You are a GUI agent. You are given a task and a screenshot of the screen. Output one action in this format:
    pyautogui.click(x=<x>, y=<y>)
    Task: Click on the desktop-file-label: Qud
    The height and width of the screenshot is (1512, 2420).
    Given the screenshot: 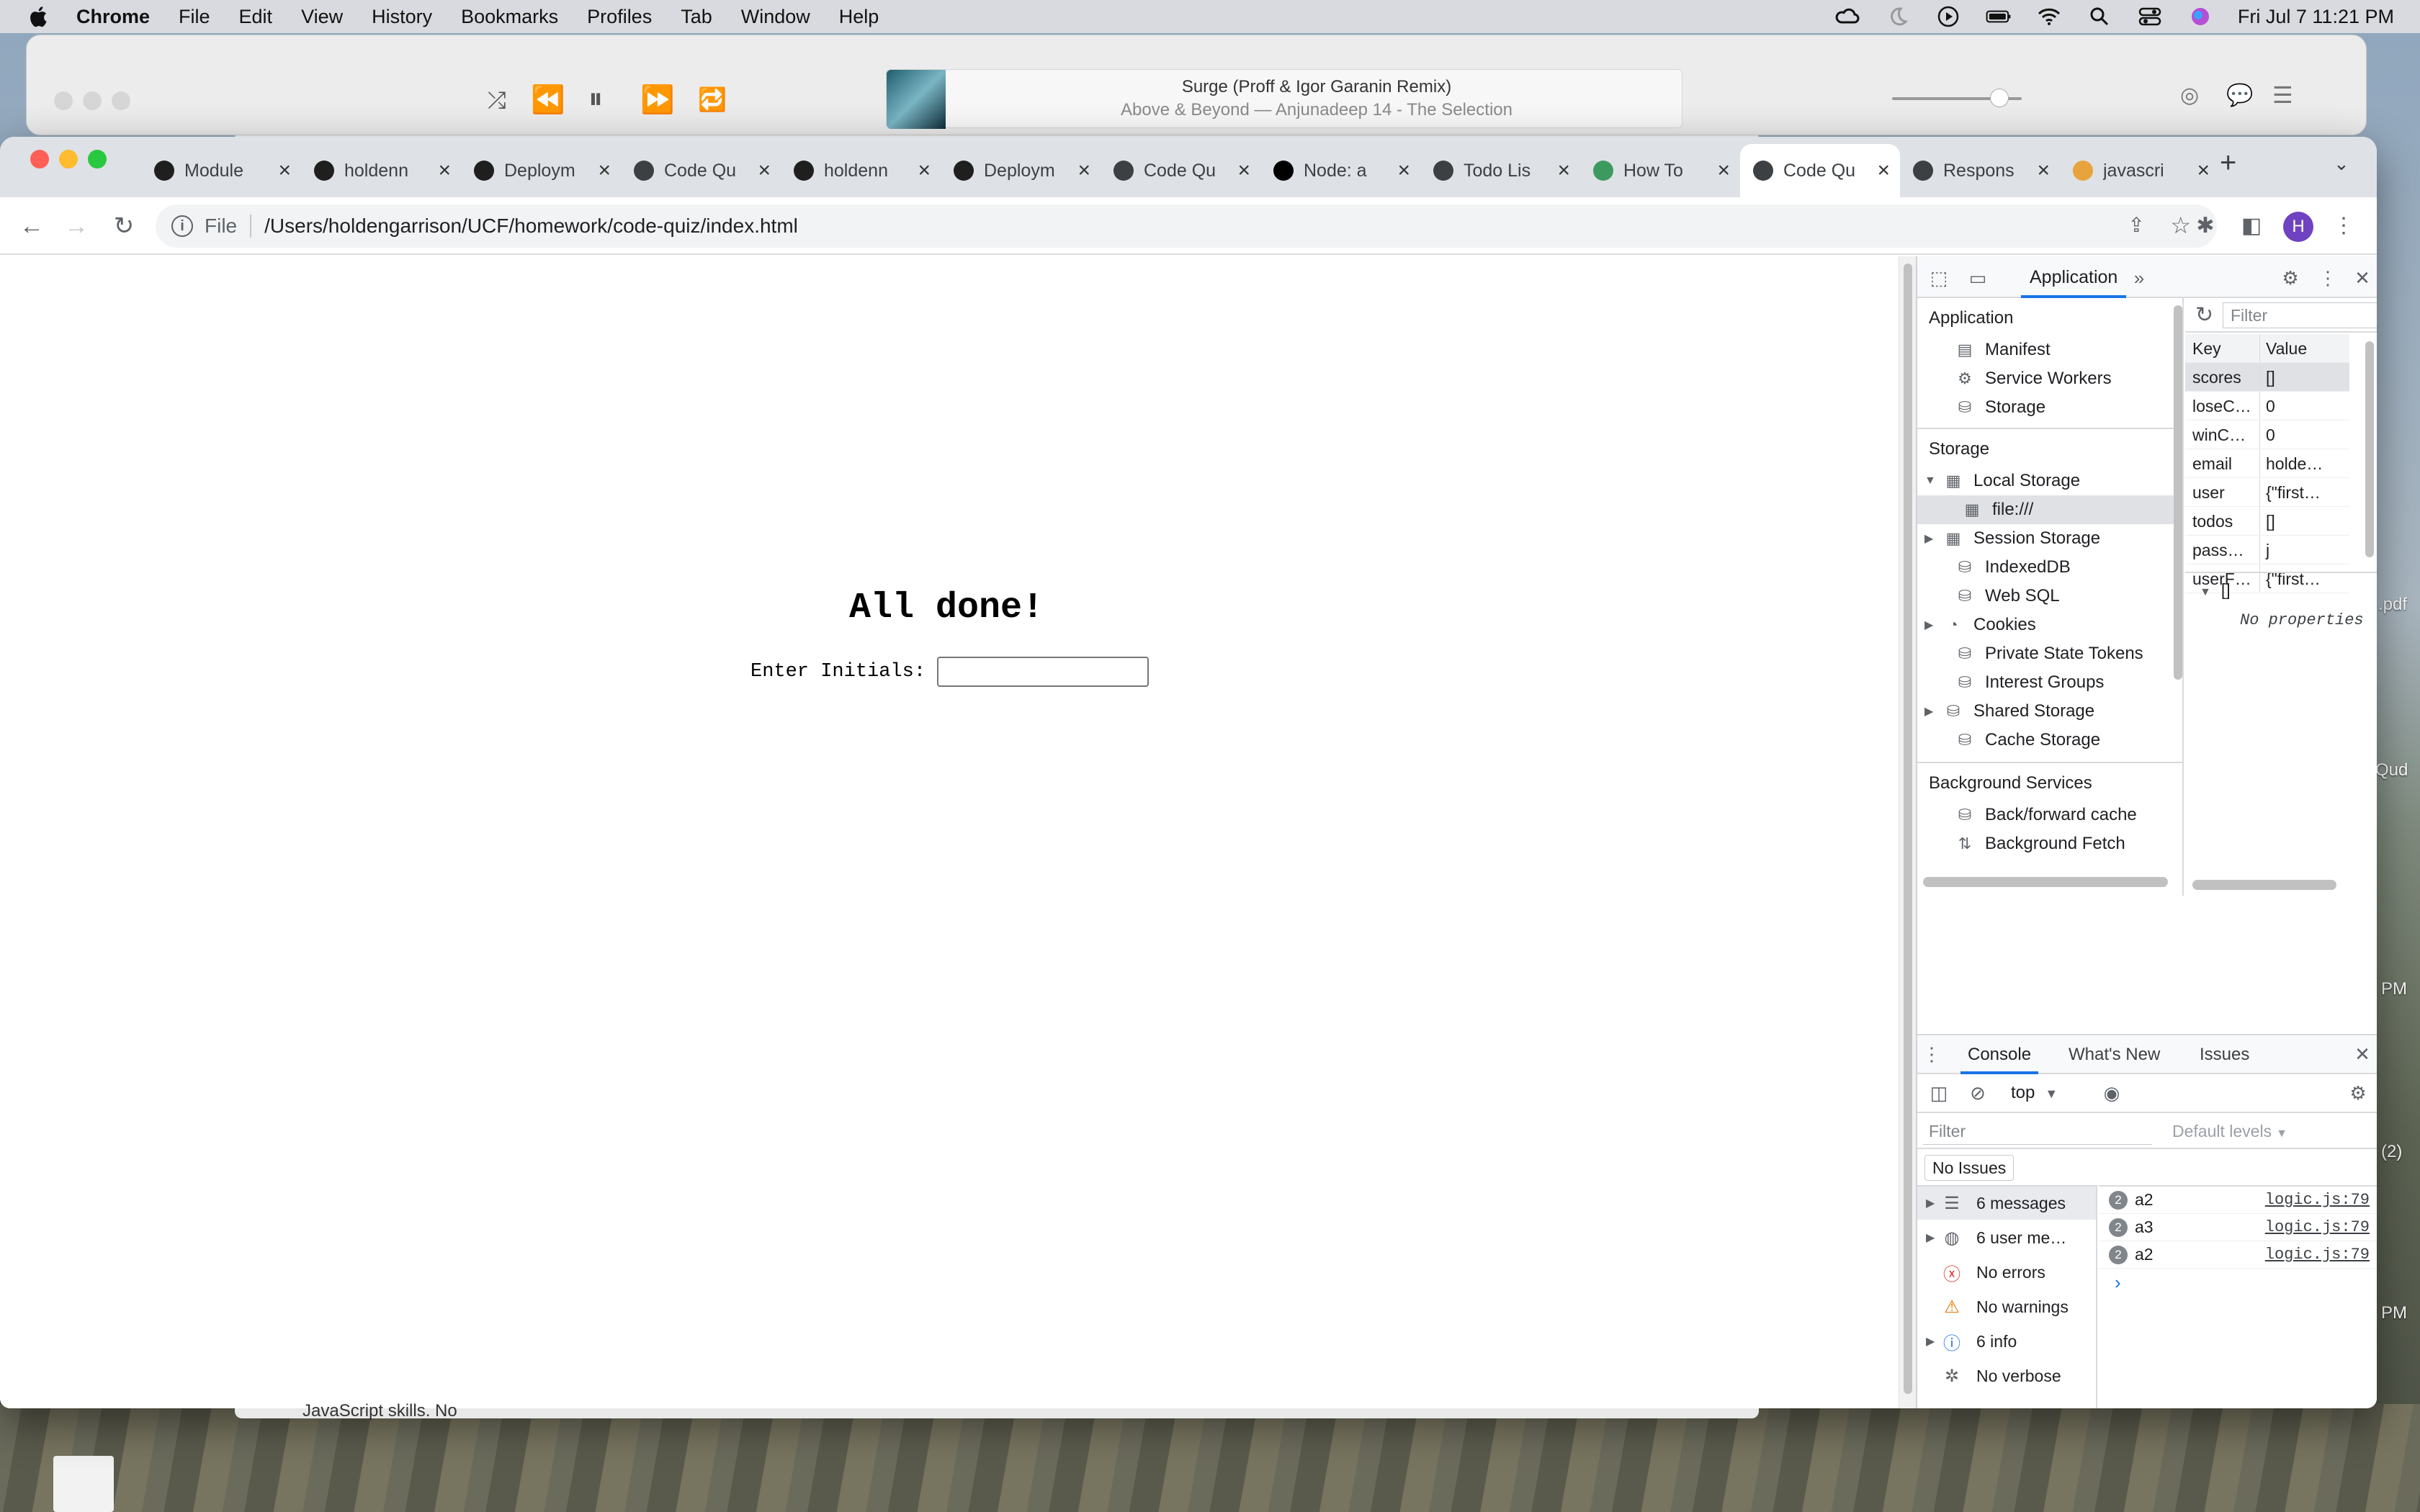 What is the action you would take?
    pyautogui.click(x=2391, y=770)
    